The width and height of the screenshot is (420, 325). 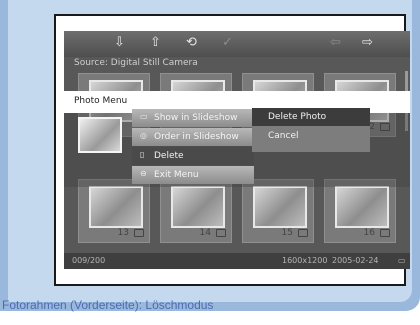 I want to click on arrow-right-icon: ⇨, so click(x=367, y=43).